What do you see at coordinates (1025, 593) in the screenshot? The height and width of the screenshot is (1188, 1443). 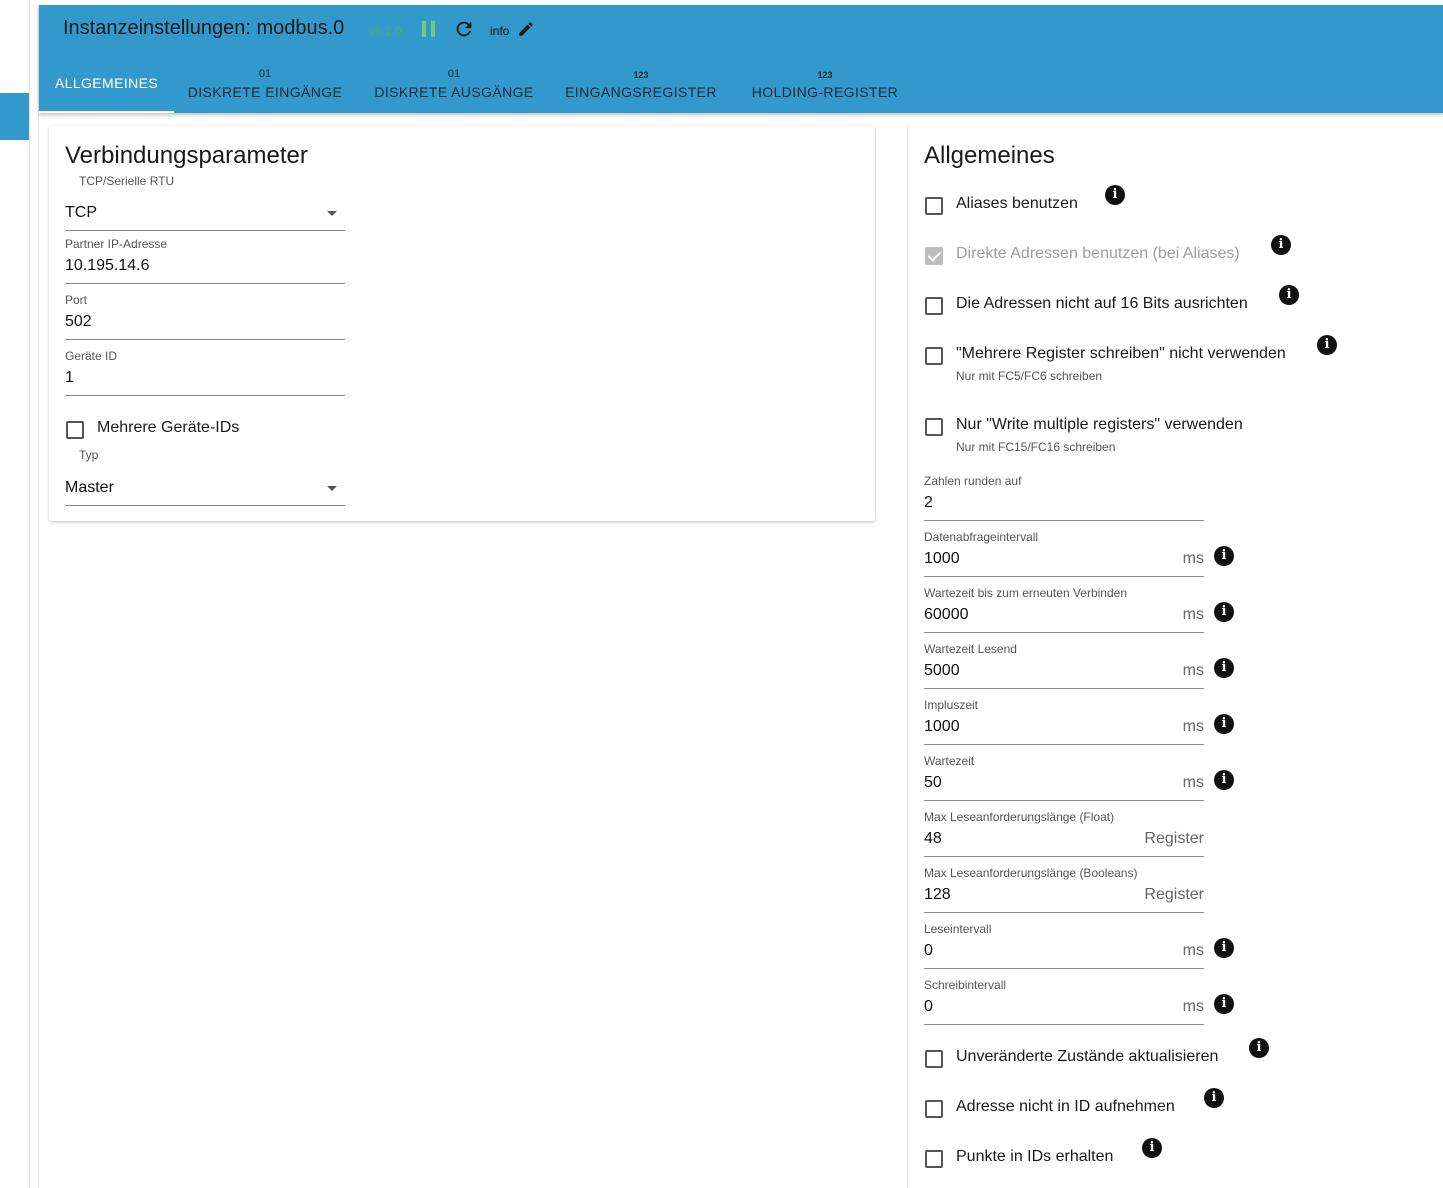 I see `field-label: Wartezeit bis zum erneuten Verbinden` at bounding box center [1025, 593].